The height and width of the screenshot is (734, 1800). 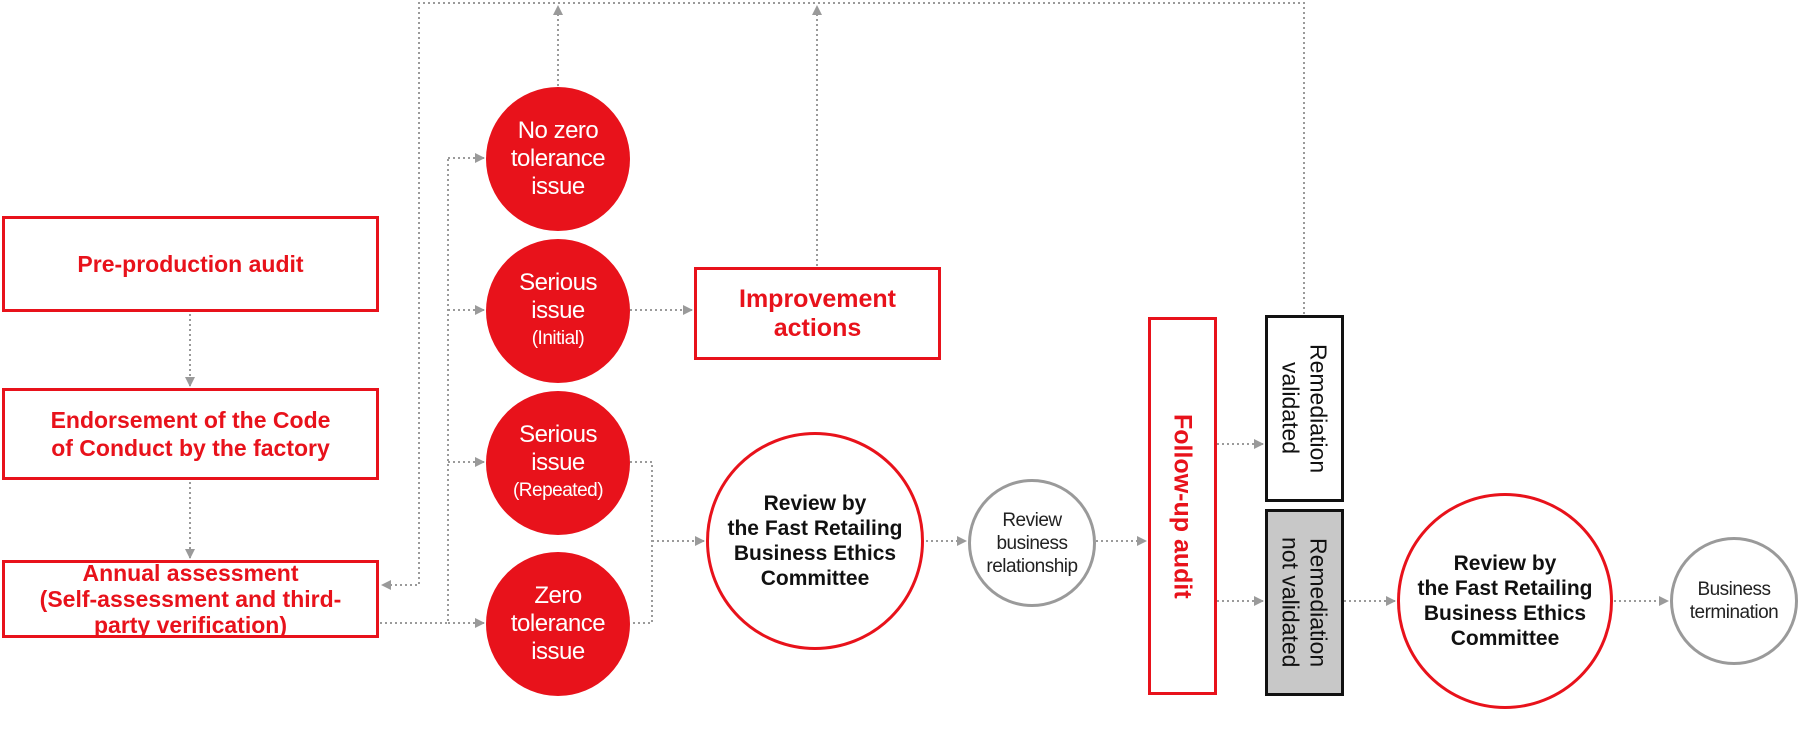 I want to click on follow-up-audit-label: Follow-up audit, so click(x=1182, y=506).